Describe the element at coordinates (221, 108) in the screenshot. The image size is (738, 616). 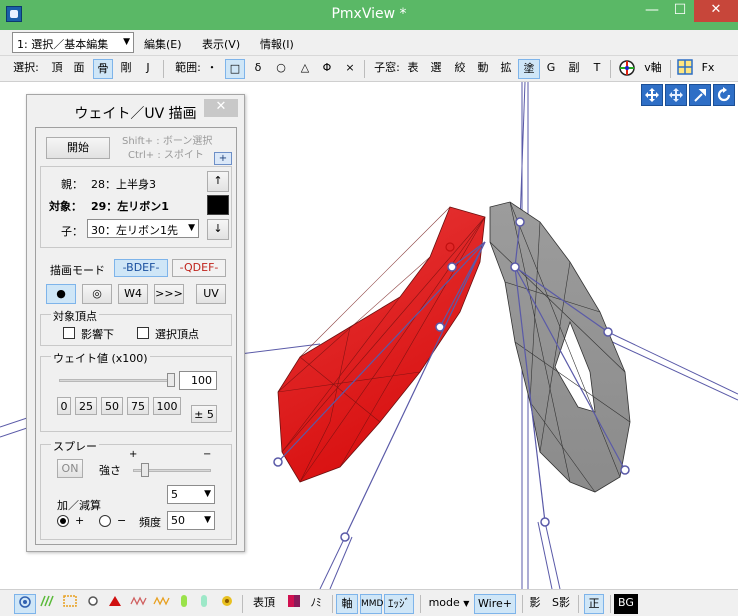
I see `panel-close-button: ✕` at that location.